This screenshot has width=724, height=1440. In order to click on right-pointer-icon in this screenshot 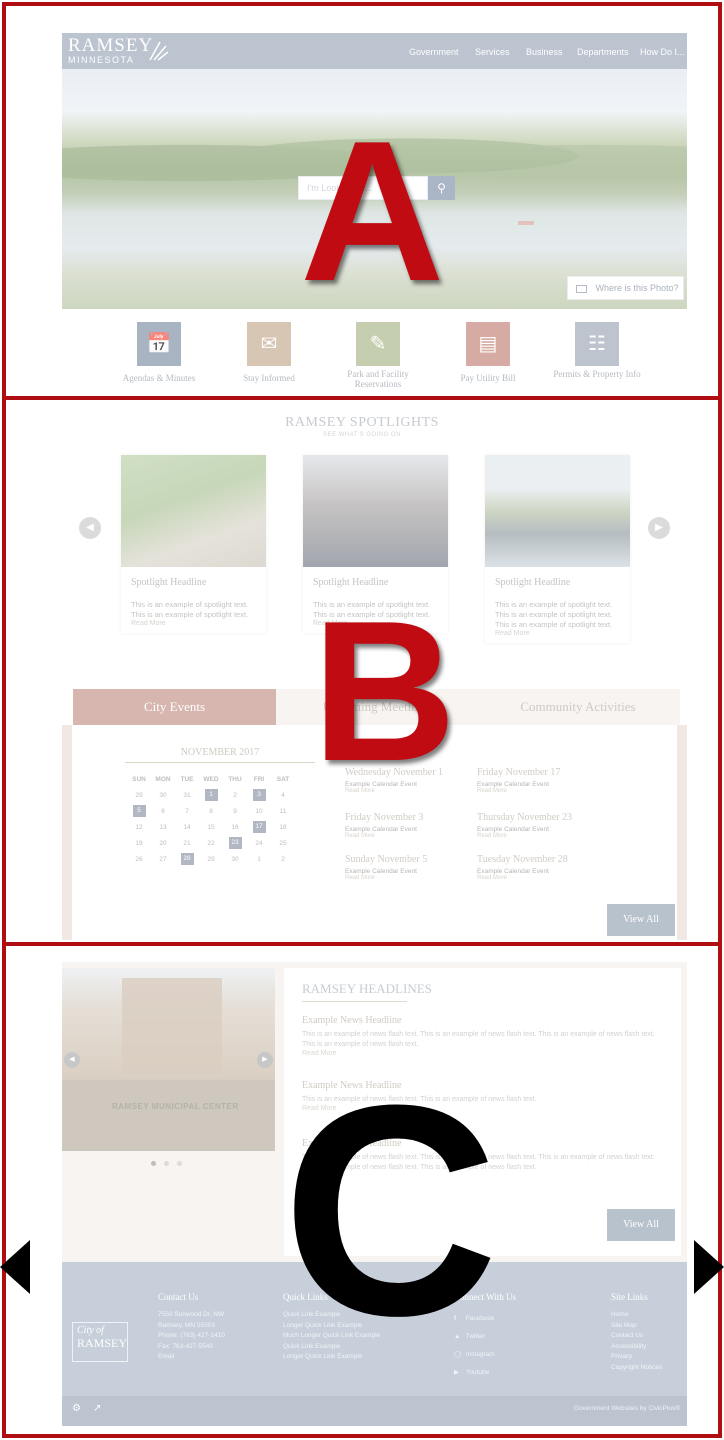, I will do `click(709, 1267)`.